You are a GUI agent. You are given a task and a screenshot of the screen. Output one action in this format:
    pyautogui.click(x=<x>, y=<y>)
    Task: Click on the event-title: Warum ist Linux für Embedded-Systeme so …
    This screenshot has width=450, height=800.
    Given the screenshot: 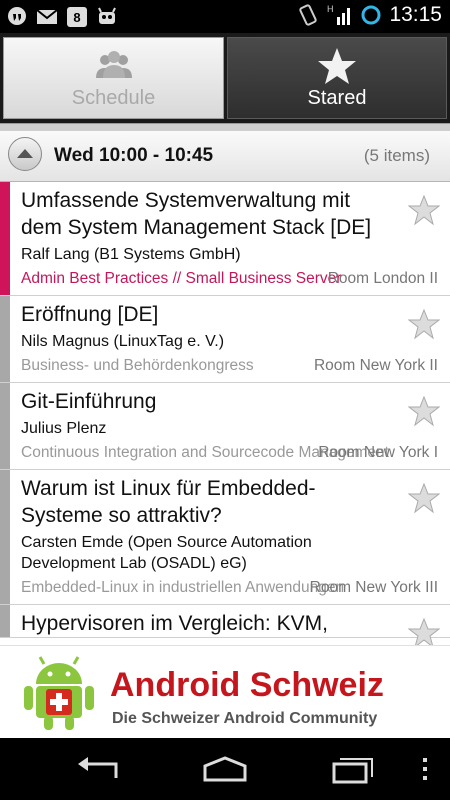 What is the action you would take?
    pyautogui.click(x=168, y=502)
    